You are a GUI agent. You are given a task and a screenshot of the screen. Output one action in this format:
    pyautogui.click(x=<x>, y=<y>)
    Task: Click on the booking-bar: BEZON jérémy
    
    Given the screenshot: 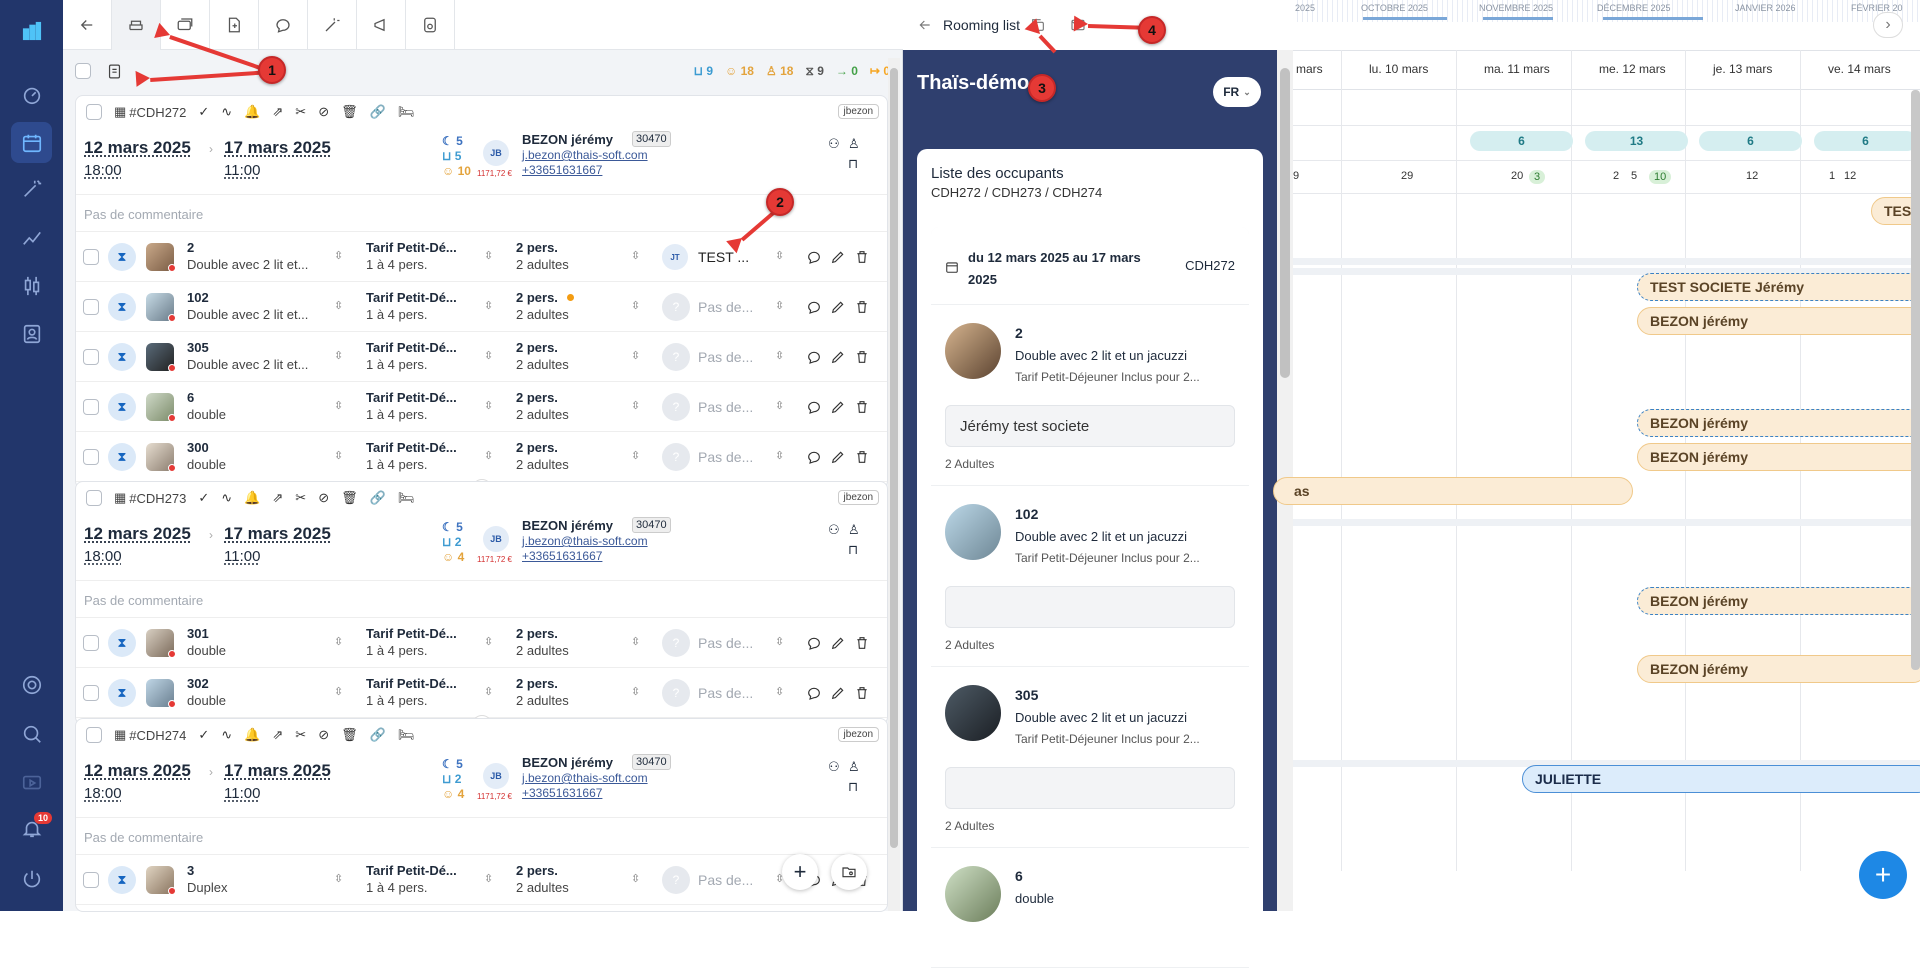 What is the action you would take?
    pyautogui.click(x=1778, y=669)
    